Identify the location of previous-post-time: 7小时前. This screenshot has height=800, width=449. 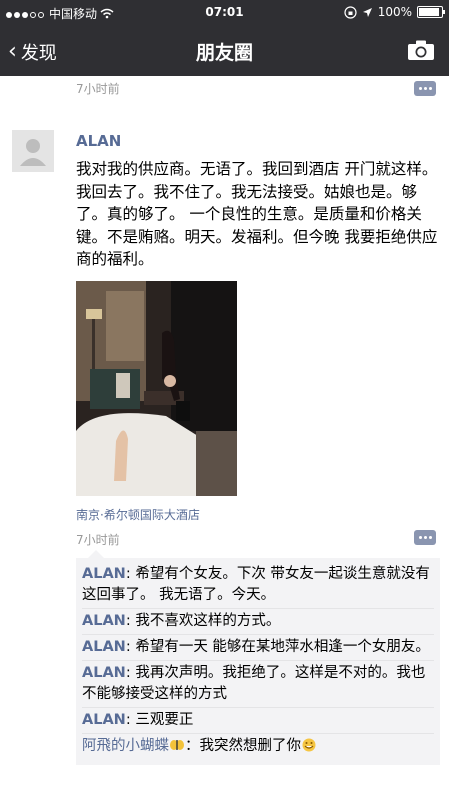
(98, 89).